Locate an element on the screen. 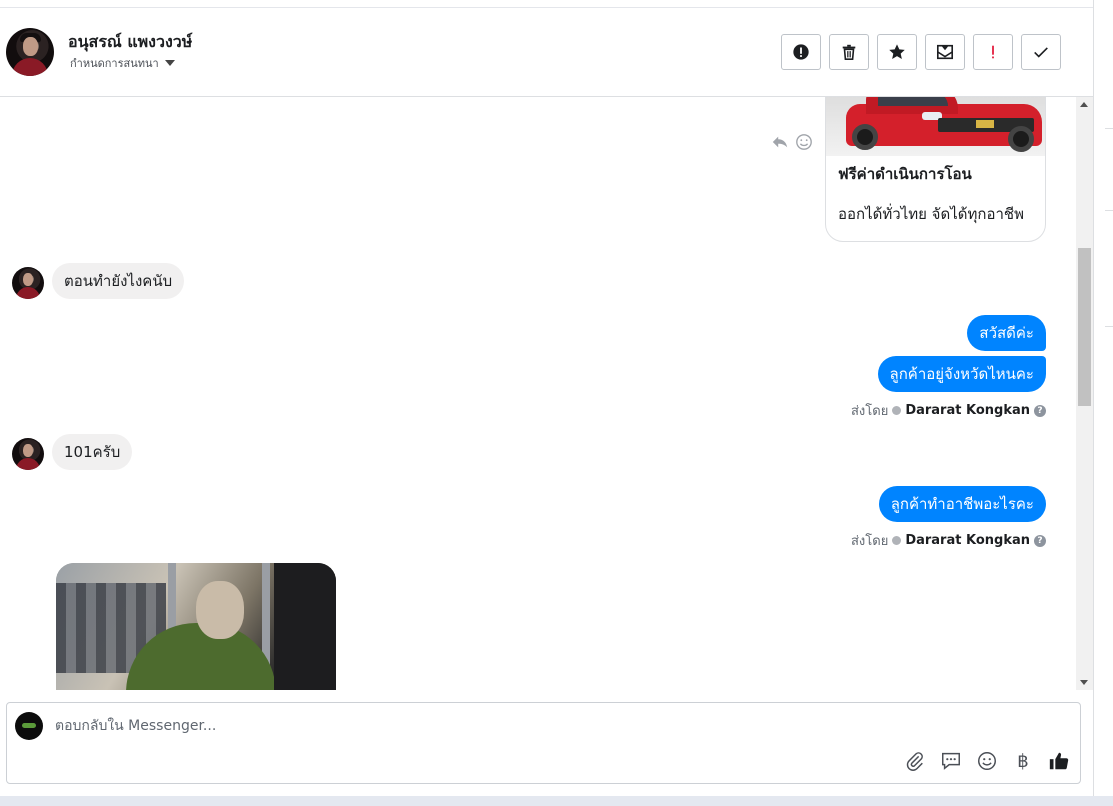 The height and width of the screenshot is (806, 1113). contact-name: อนุสรณ์ แพงวงวษ์ is located at coordinates (130, 42).